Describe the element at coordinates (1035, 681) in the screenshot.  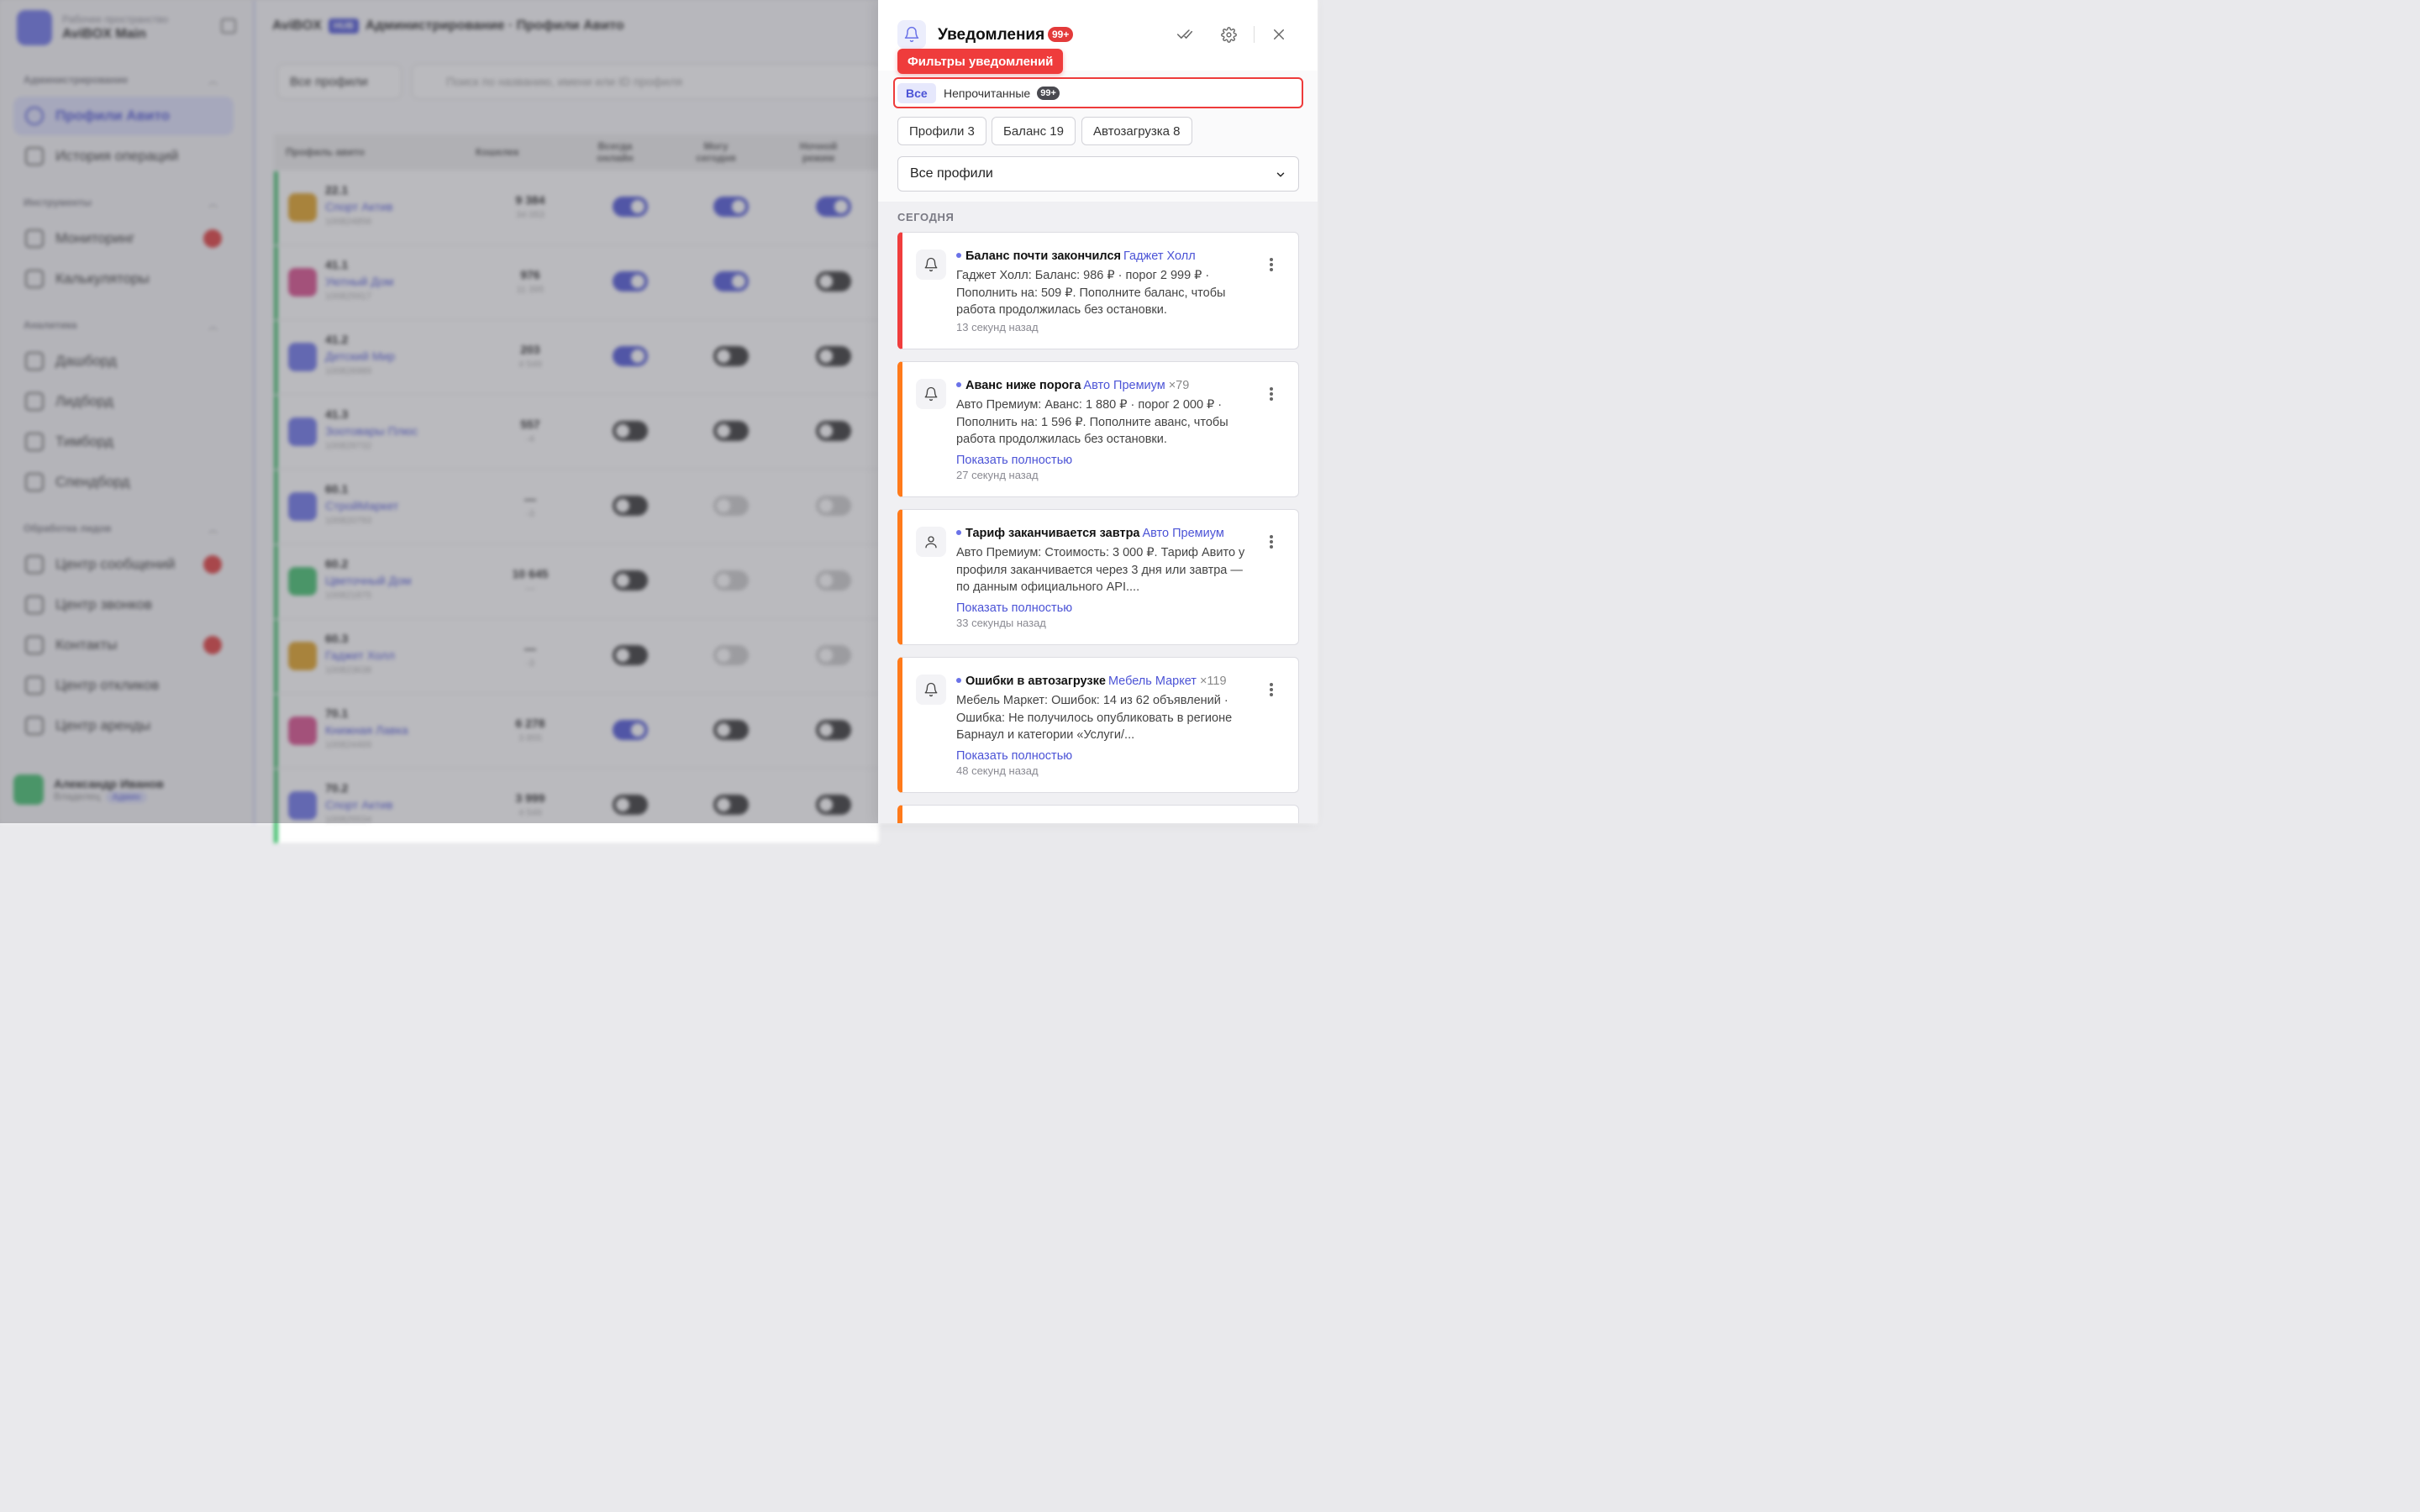
I see `notification-title: Ошибки в автозагрузке` at that location.